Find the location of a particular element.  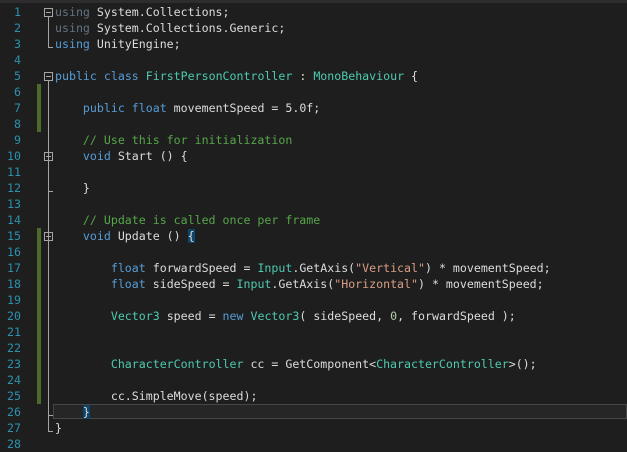

current-line-highlight is located at coordinates (340, 411).